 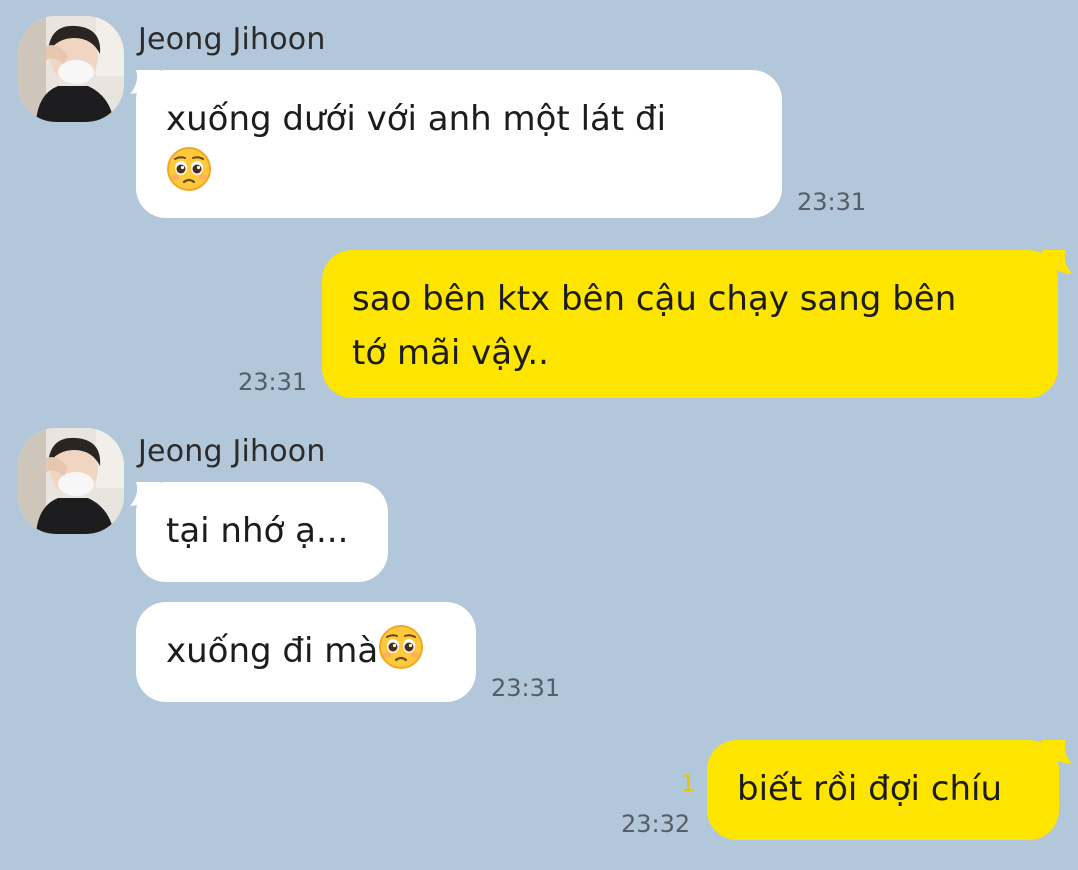 What do you see at coordinates (459, 144) in the screenshot?
I see `message-bubble-incoming: xuống dưới với anh một lát đi` at bounding box center [459, 144].